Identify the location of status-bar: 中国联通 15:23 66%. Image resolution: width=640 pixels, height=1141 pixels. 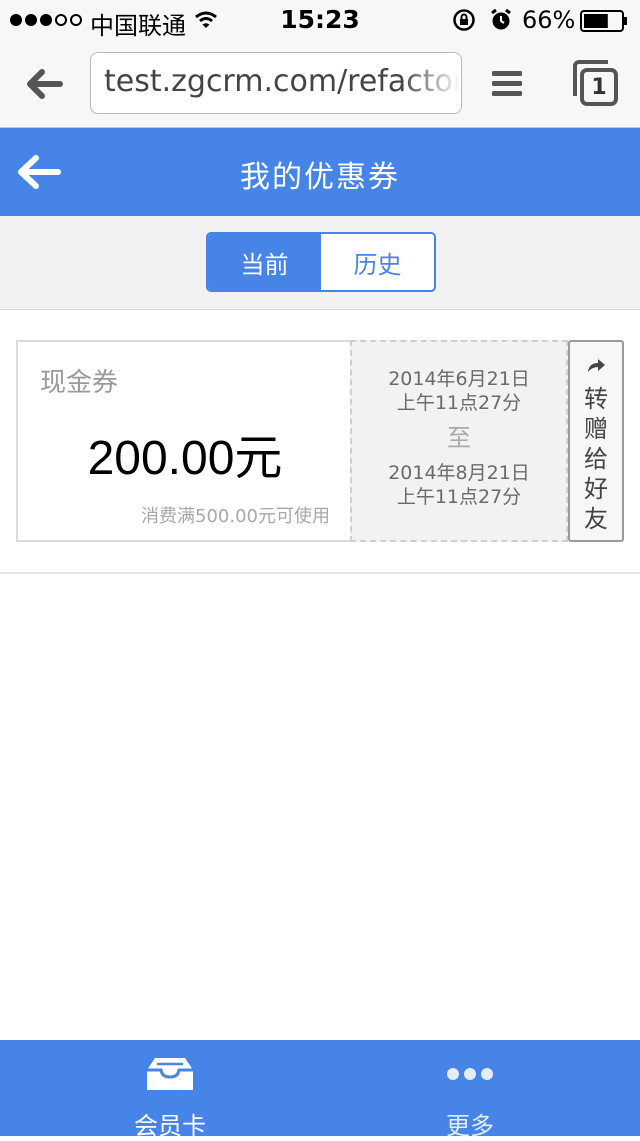
(320, 20).